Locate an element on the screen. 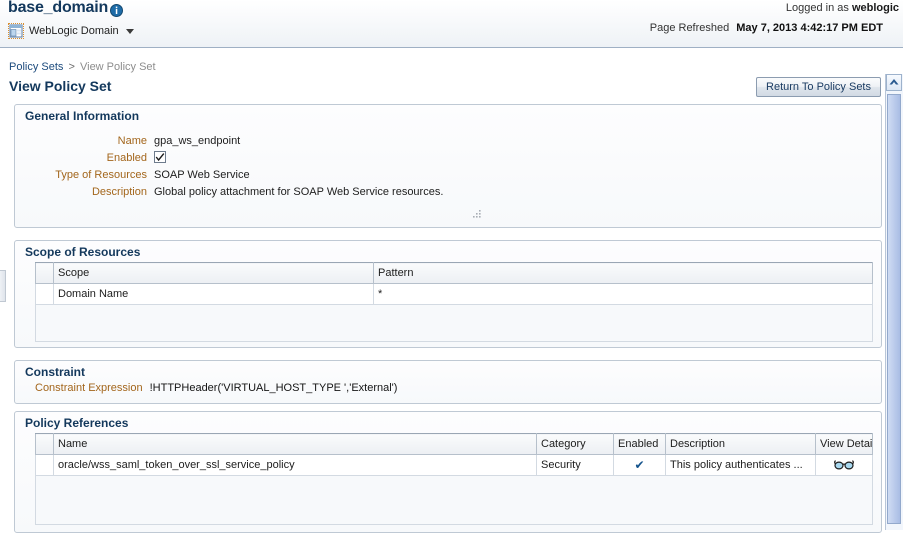  vertical-scrollbar is located at coordinates (894, 302).